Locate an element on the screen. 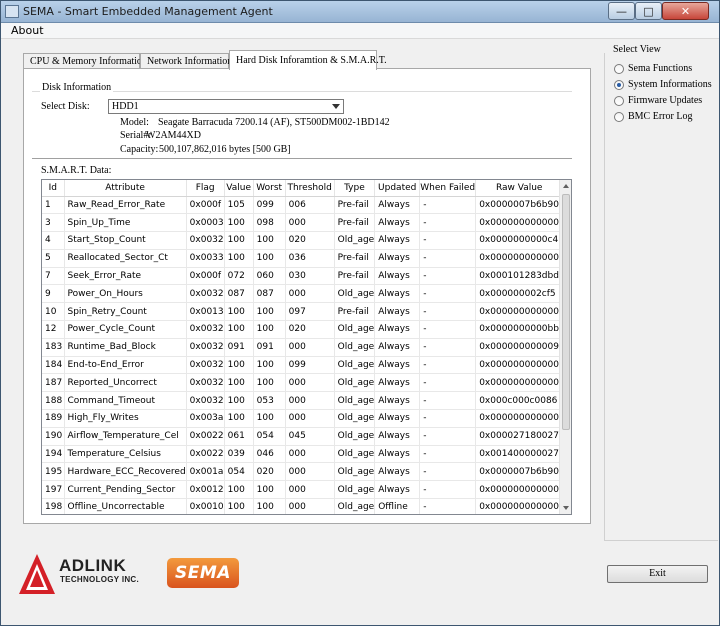 The width and height of the screenshot is (720, 626). cell-value: 087 is located at coordinates (239, 294).